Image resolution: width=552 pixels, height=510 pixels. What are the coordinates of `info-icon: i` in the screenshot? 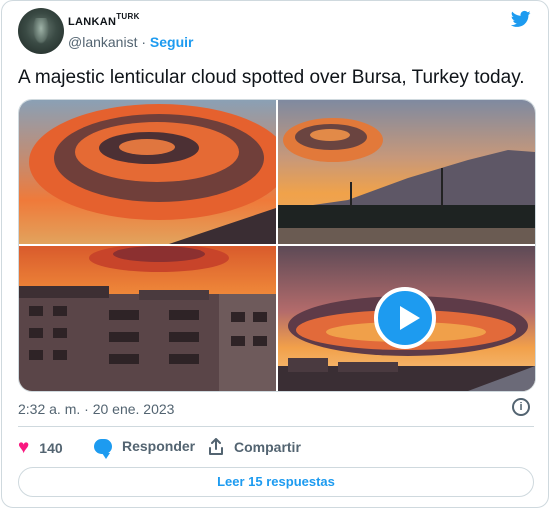 It's located at (521, 407).